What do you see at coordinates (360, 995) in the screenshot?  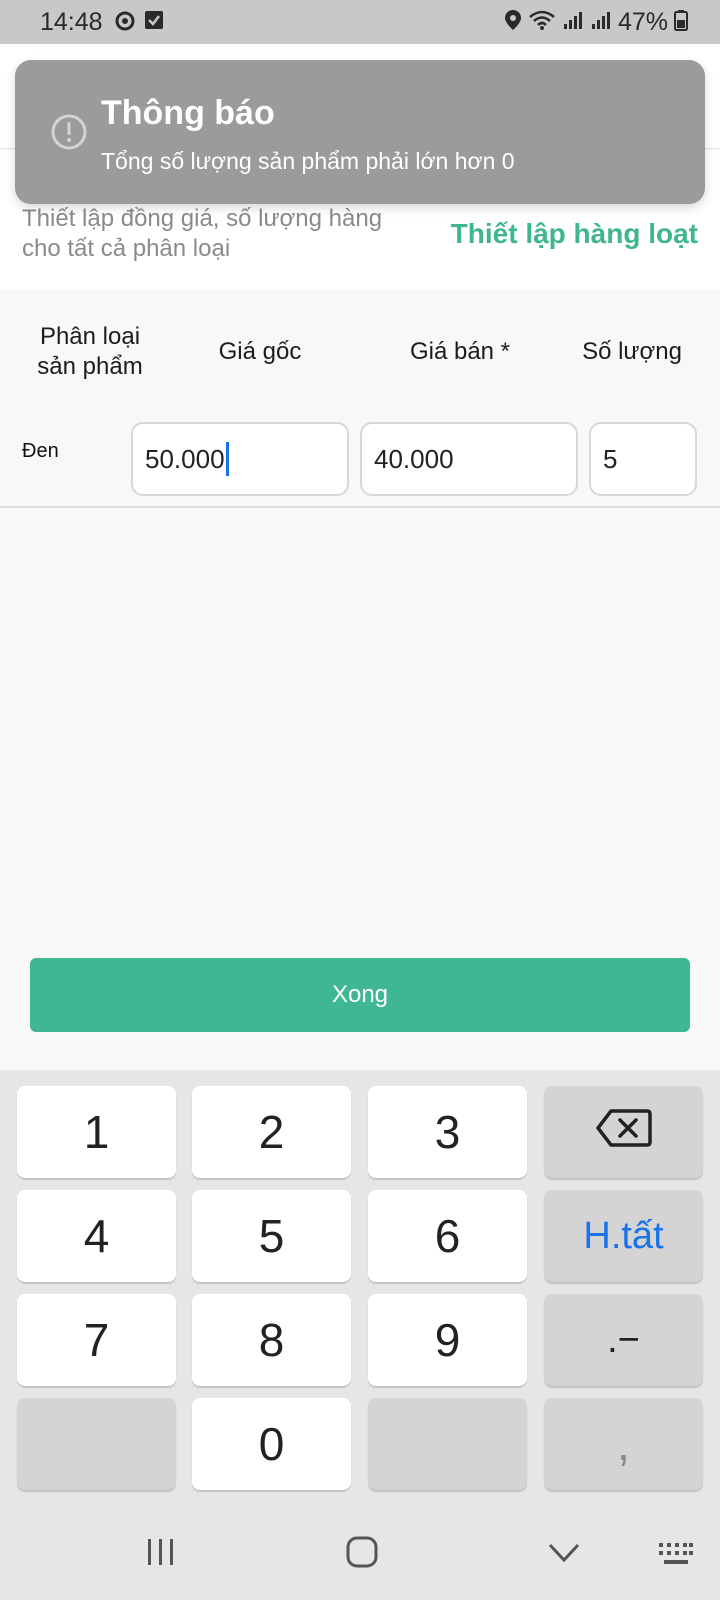 I see `done-button: Xong` at bounding box center [360, 995].